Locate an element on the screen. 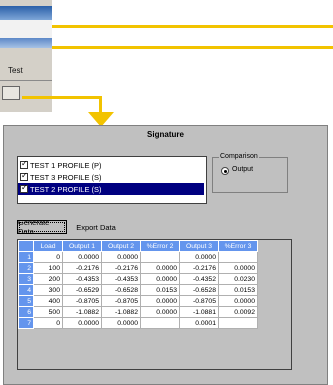 This screenshot has width=333, height=385. comparison-legend: Comparison is located at coordinates (239, 156).